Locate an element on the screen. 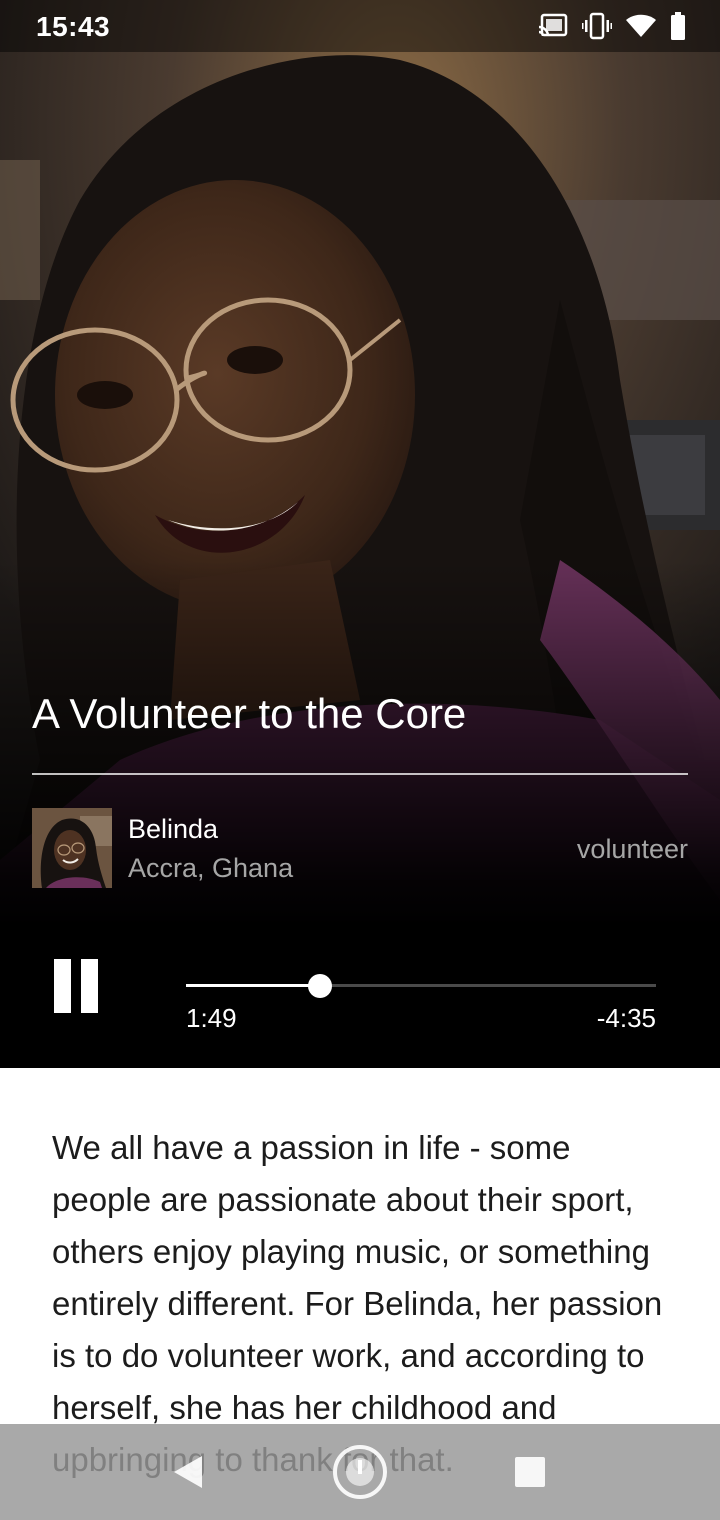  profile-avatar is located at coordinates (72, 848).